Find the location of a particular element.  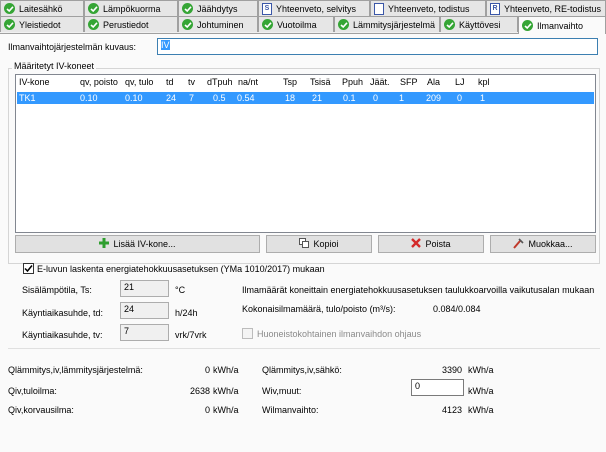

tab-vuotoilma: Vuotoilma is located at coordinates (296, 24).